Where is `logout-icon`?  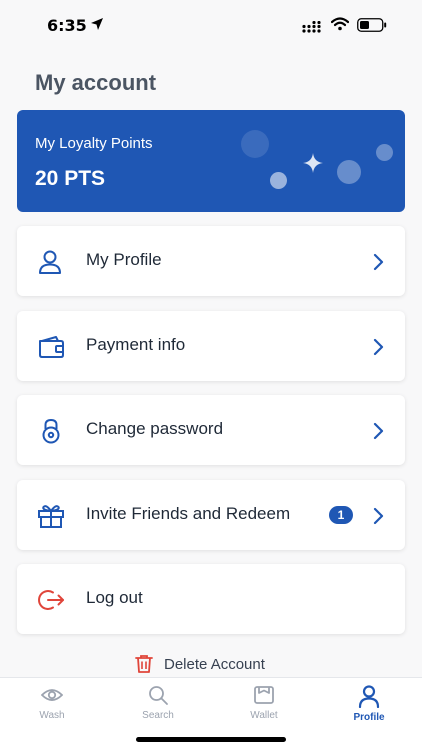
logout-icon is located at coordinates (51, 600).